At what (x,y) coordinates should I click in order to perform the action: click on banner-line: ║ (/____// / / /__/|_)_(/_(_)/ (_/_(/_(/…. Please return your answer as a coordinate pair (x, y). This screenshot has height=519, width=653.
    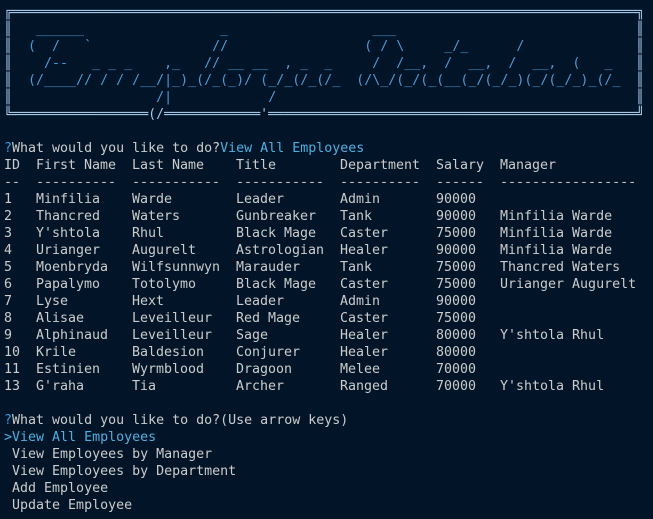
    Looking at the image, I should click on (328, 80).